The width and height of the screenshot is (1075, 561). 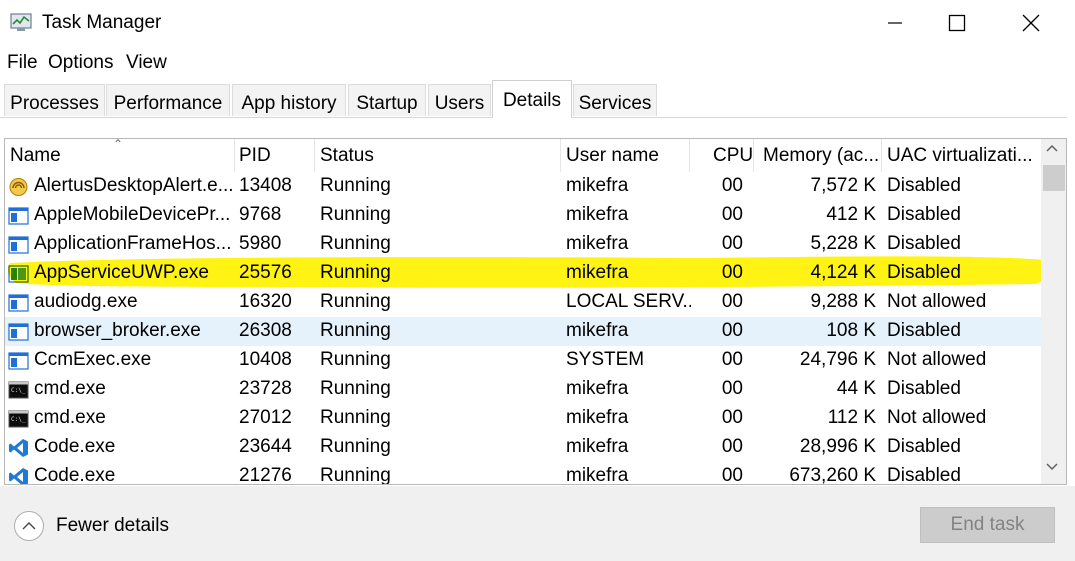 What do you see at coordinates (112, 526) in the screenshot?
I see `fewer-details-link: Fewer details` at bounding box center [112, 526].